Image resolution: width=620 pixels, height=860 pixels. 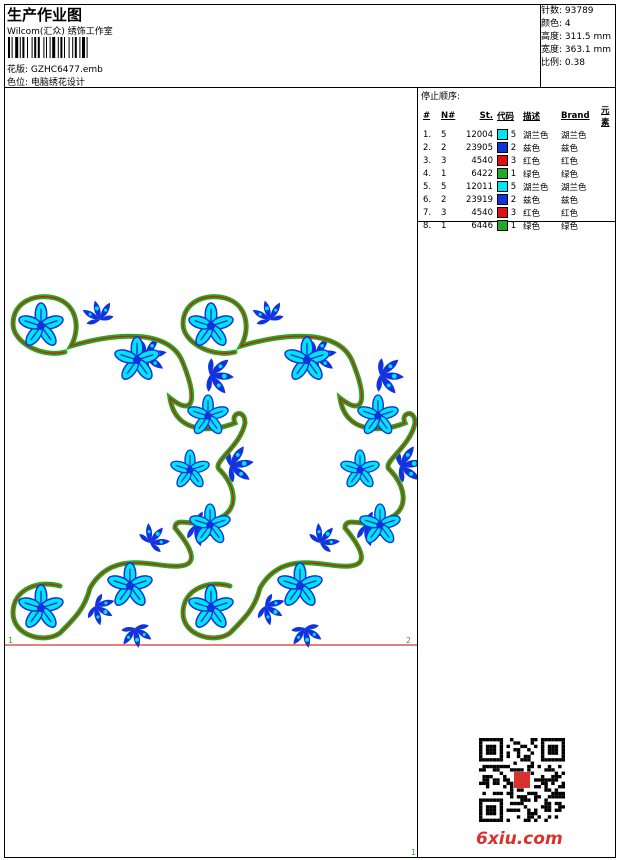 I want to click on row-stitches: 12011, so click(x=479, y=186).